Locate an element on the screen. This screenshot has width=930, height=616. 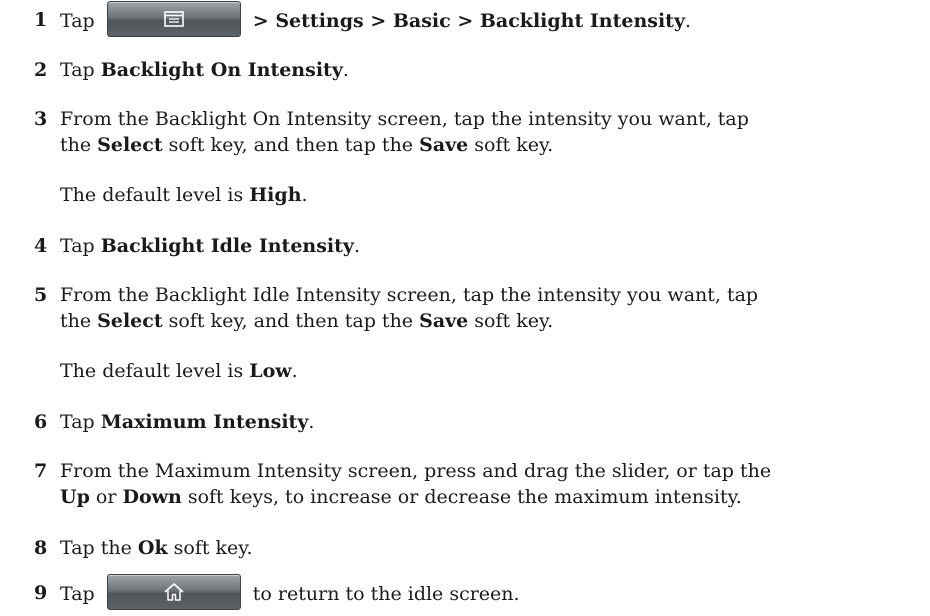
step-number: 8 is located at coordinates (41, 548).